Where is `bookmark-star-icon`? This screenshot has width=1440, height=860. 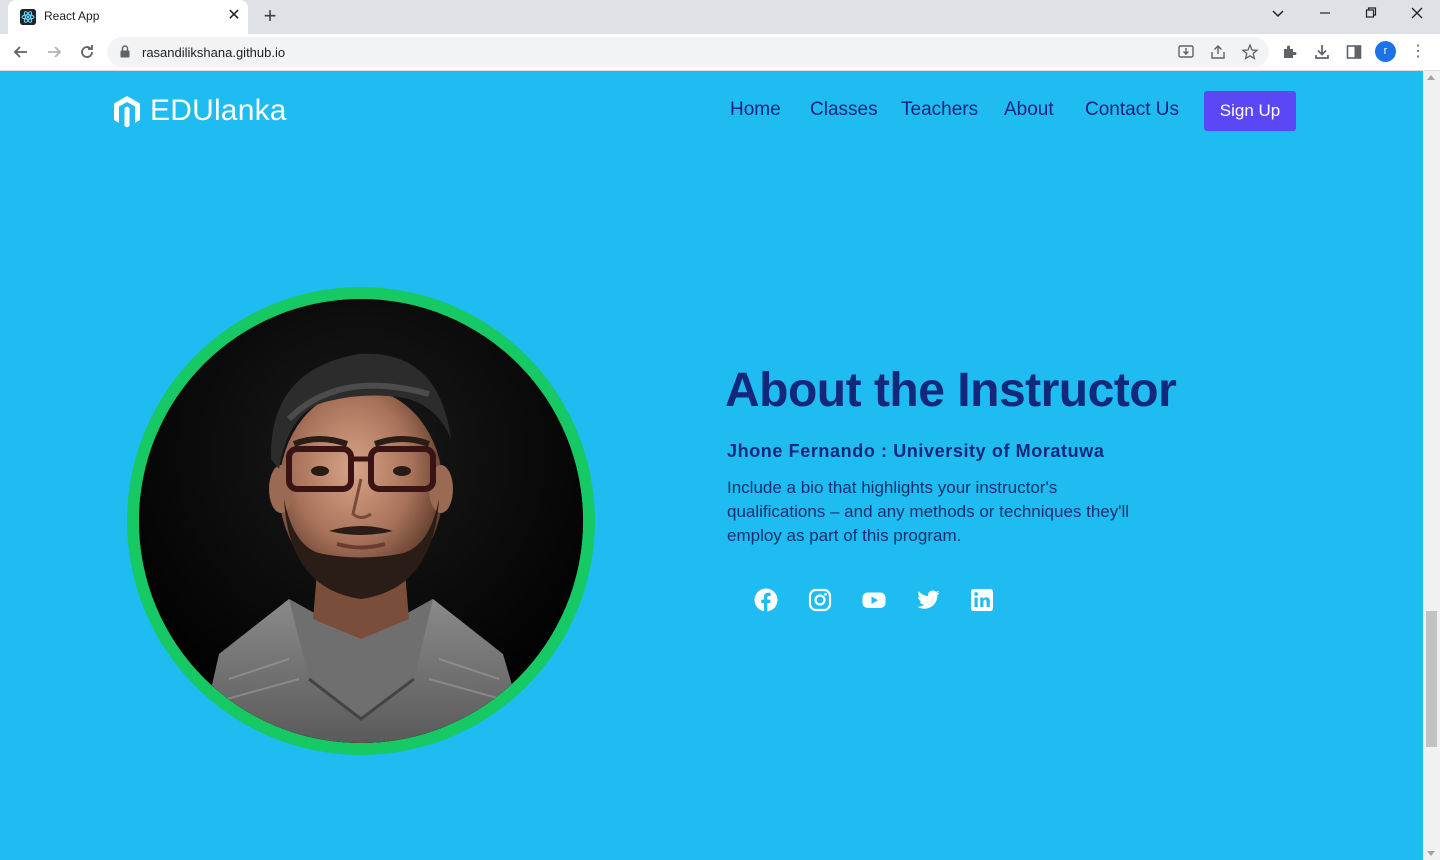
bookmark-star-icon is located at coordinates (1250, 52).